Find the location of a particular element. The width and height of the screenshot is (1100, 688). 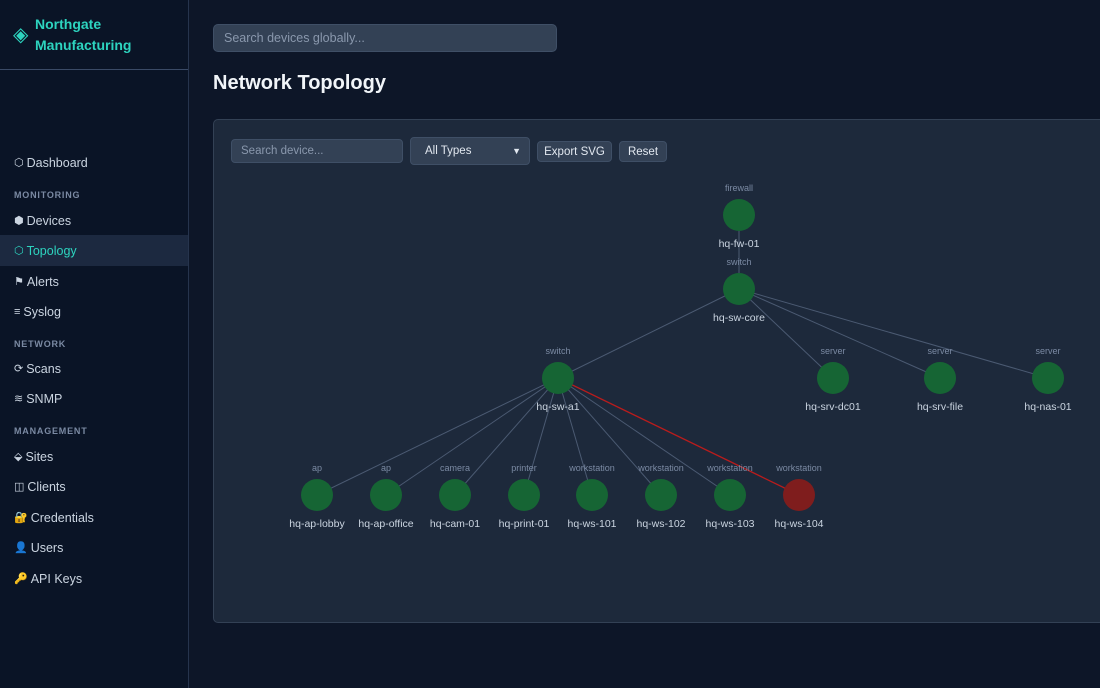

topology-node-hq-nas-01: server hq-nas-01 is located at coordinates (1047, 379).